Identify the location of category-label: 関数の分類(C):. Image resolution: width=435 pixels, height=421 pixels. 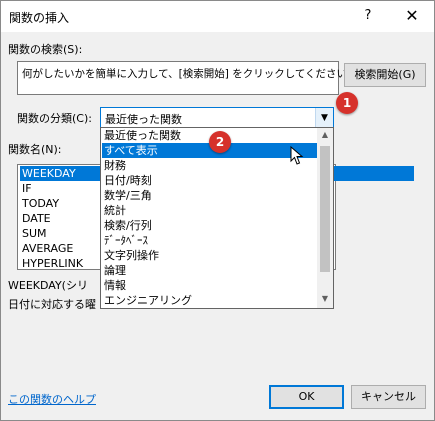
(54, 118).